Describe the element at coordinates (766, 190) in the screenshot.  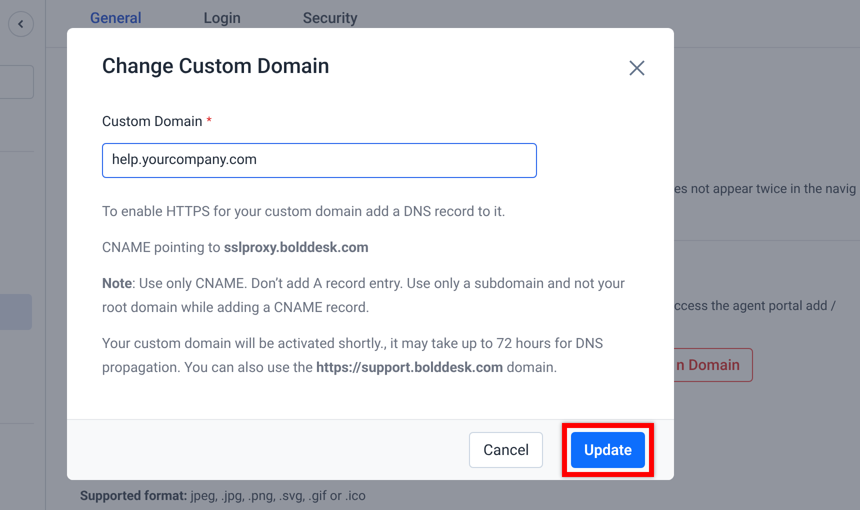
I see `description-text: es not appear twice in the navig` at that location.